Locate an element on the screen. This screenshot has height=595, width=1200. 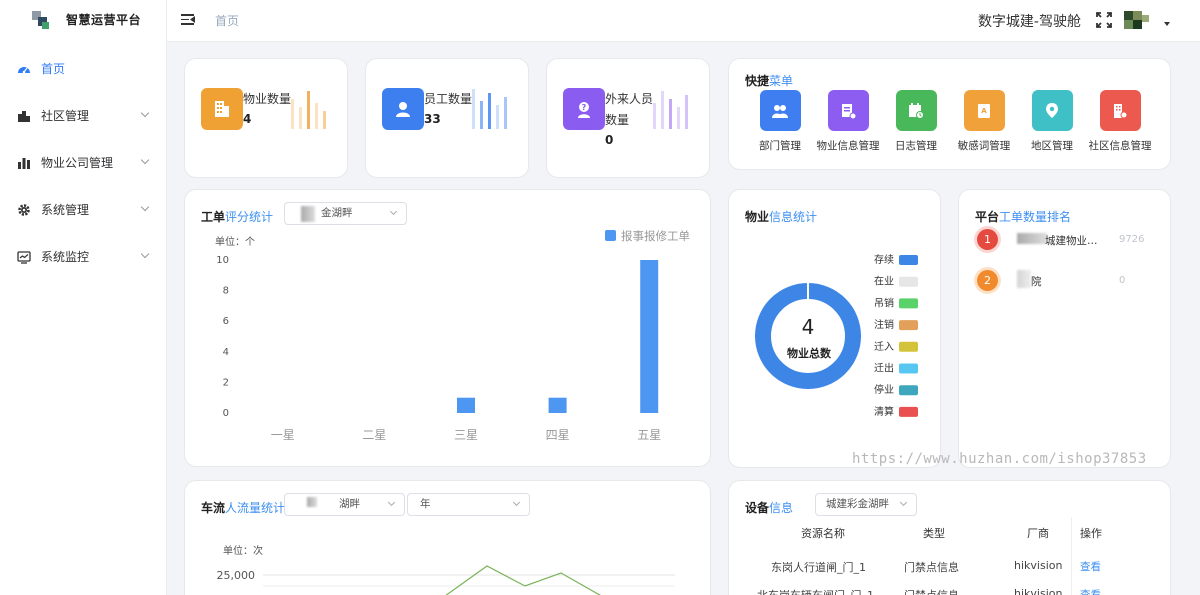
y-tick-label: 25,000 is located at coordinates (236, 575).